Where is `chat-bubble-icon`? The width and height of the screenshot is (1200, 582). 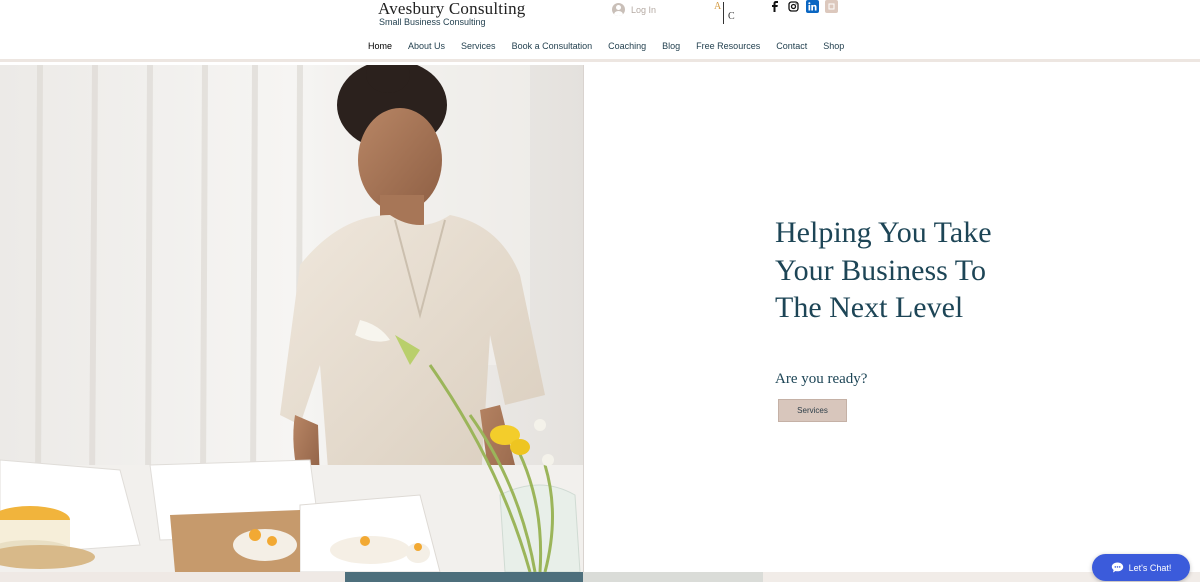
chat-bubble-icon is located at coordinates (1117, 567).